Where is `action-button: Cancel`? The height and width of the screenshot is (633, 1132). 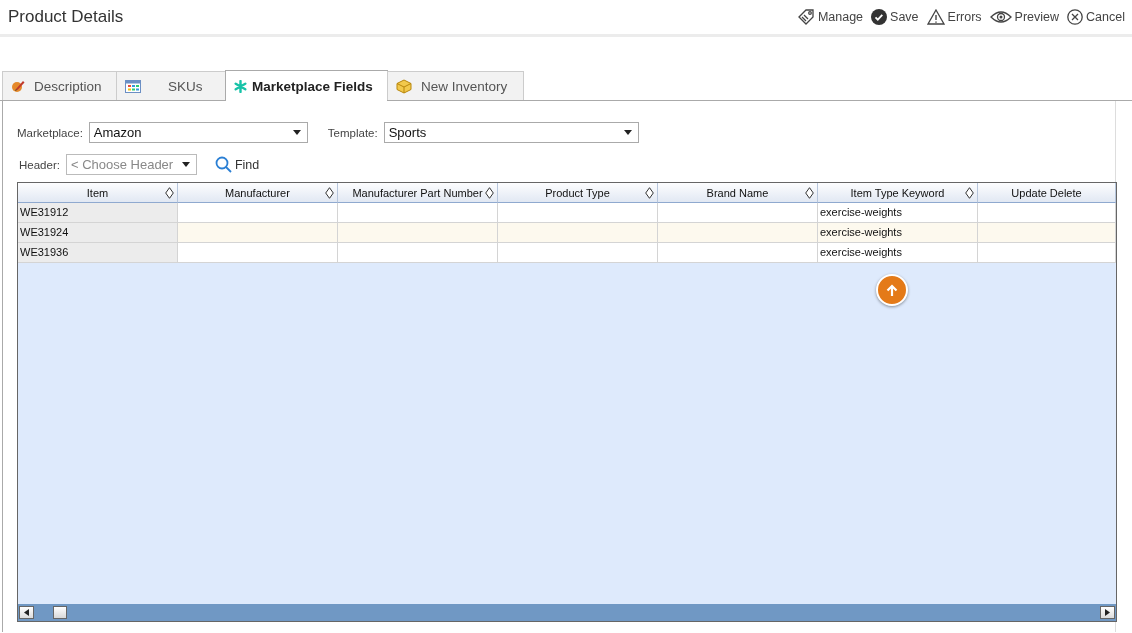
action-button: Cancel is located at coordinates (1096, 17).